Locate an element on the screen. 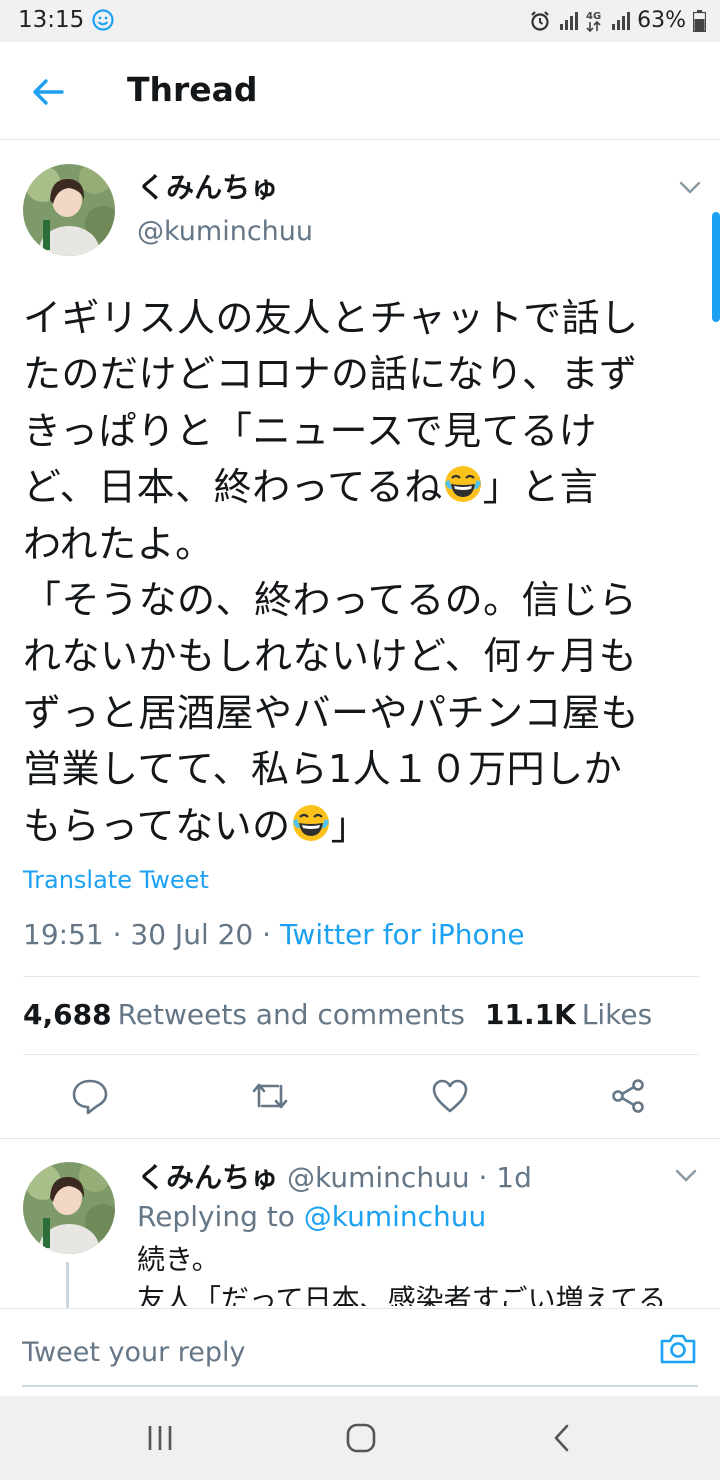 The height and width of the screenshot is (1480, 720). signal-icon is located at coordinates (569, 20).